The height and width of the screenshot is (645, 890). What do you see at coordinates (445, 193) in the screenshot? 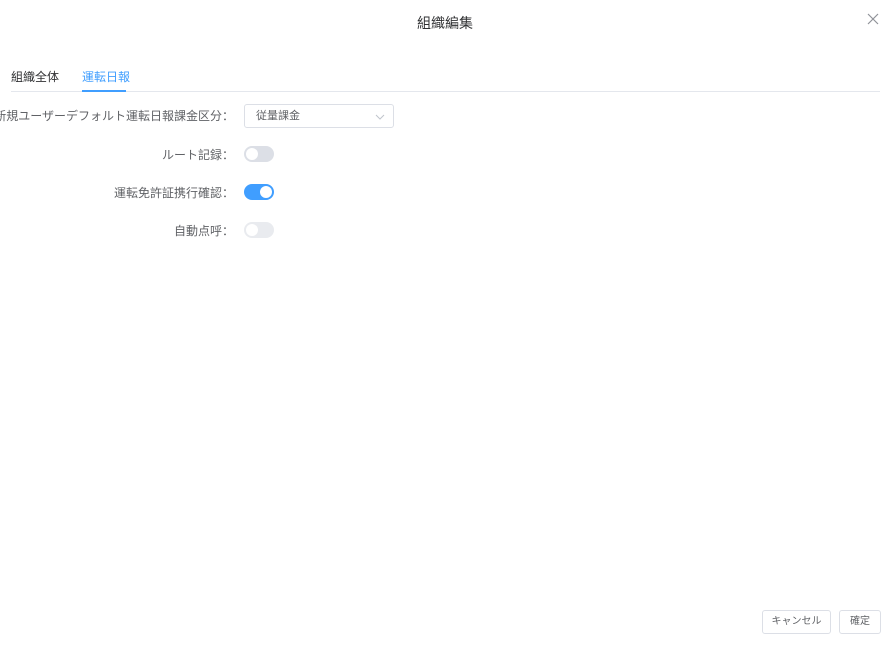
I see `license-check-row: 運転免許証携行確認：` at bounding box center [445, 193].